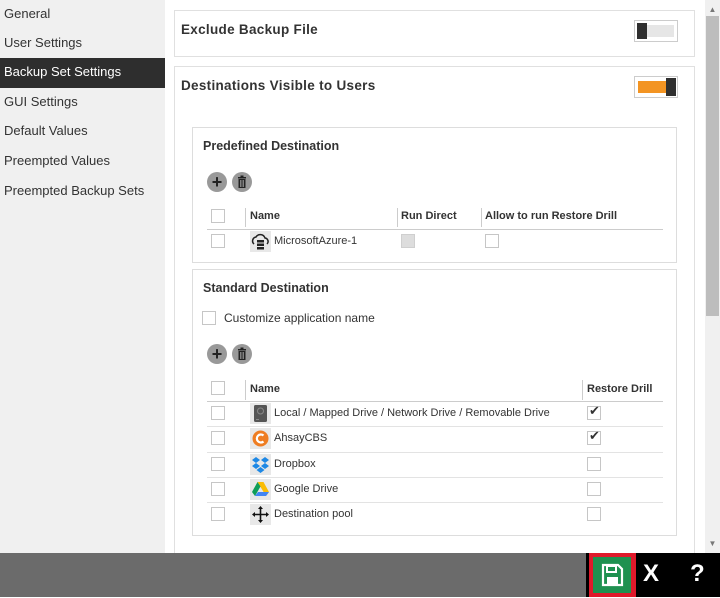 This screenshot has height=598, width=720. Describe the element at coordinates (408, 241) in the screenshot. I see `run-direct-checkbox` at that location.